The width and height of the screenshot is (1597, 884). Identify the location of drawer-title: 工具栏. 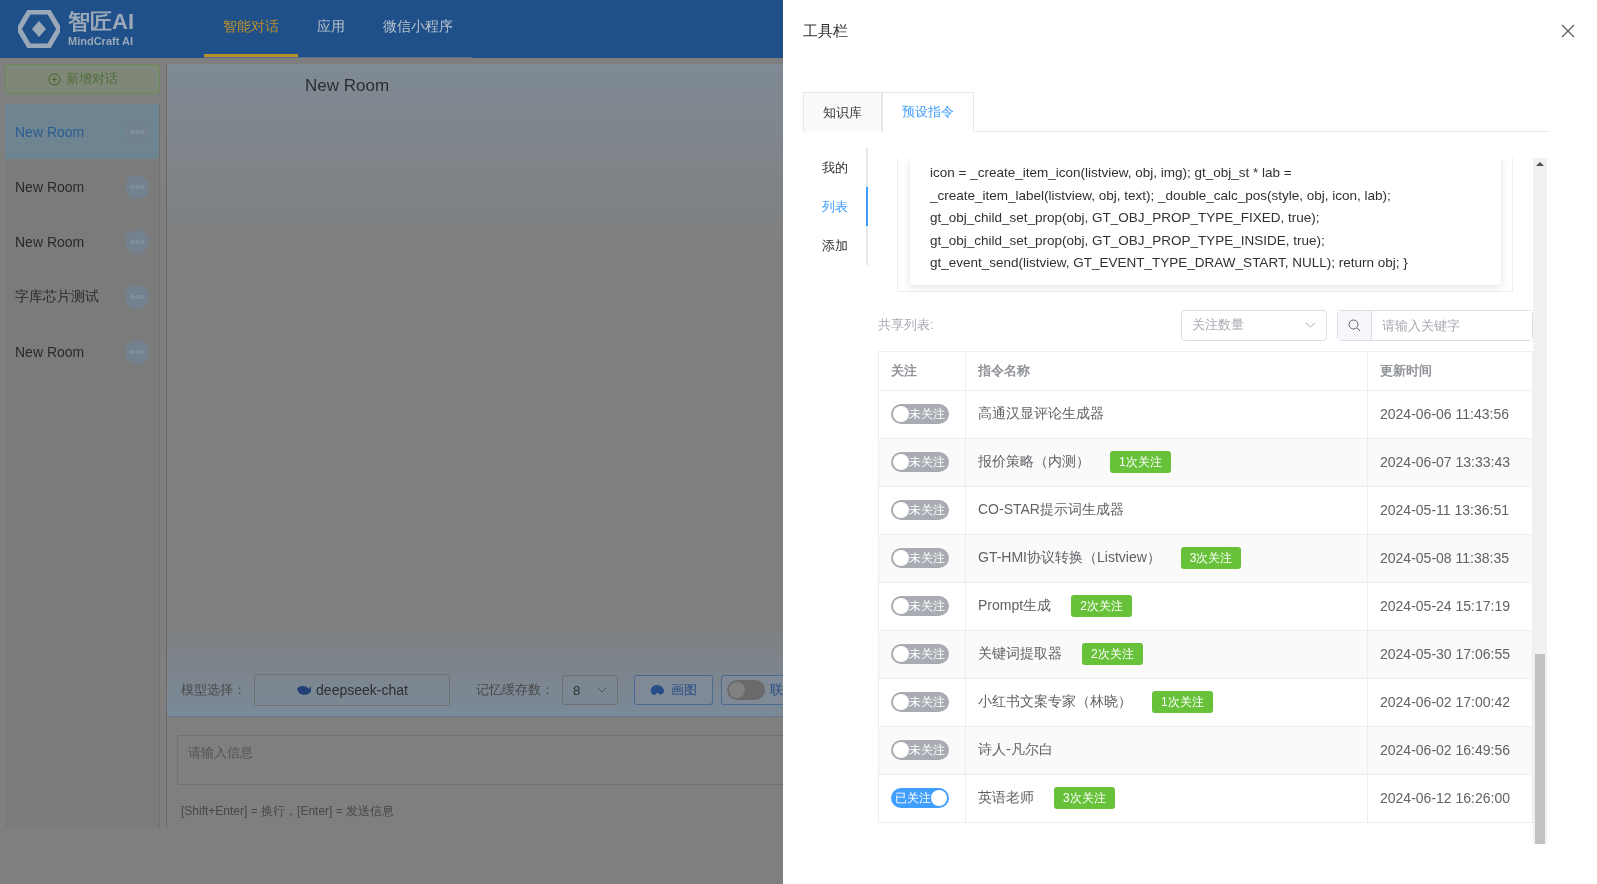
(825, 31).